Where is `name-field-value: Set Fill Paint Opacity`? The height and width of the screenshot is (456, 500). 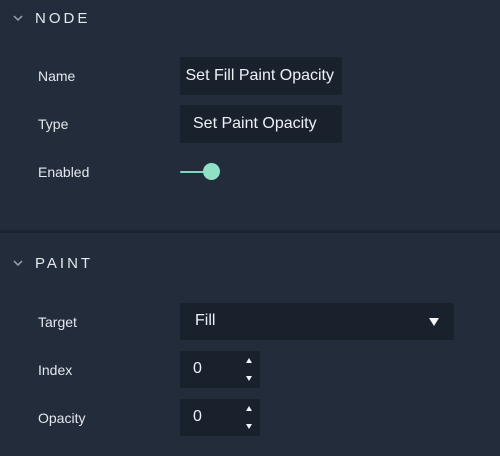
name-field-value: Set Fill Paint Opacity is located at coordinates (260, 75).